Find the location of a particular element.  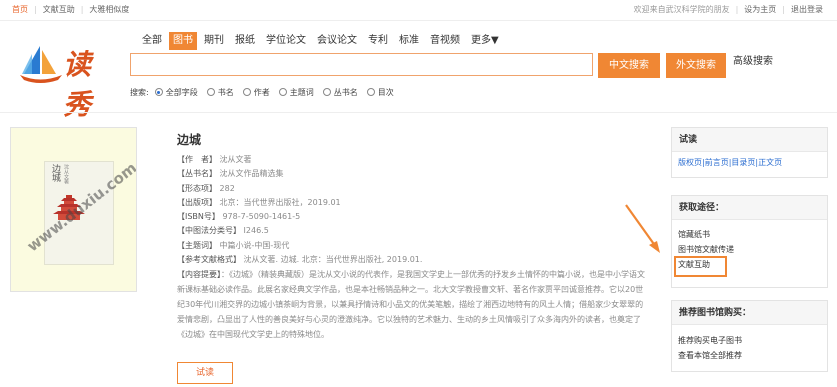

panel-title: 试读 is located at coordinates (749, 140).